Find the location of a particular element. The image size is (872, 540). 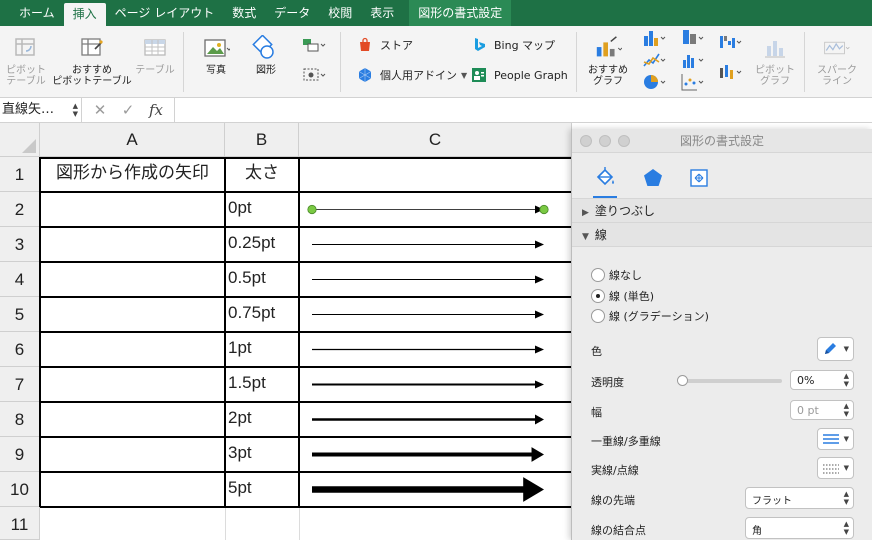

tab-insert: 挿入 is located at coordinates (84, 14).